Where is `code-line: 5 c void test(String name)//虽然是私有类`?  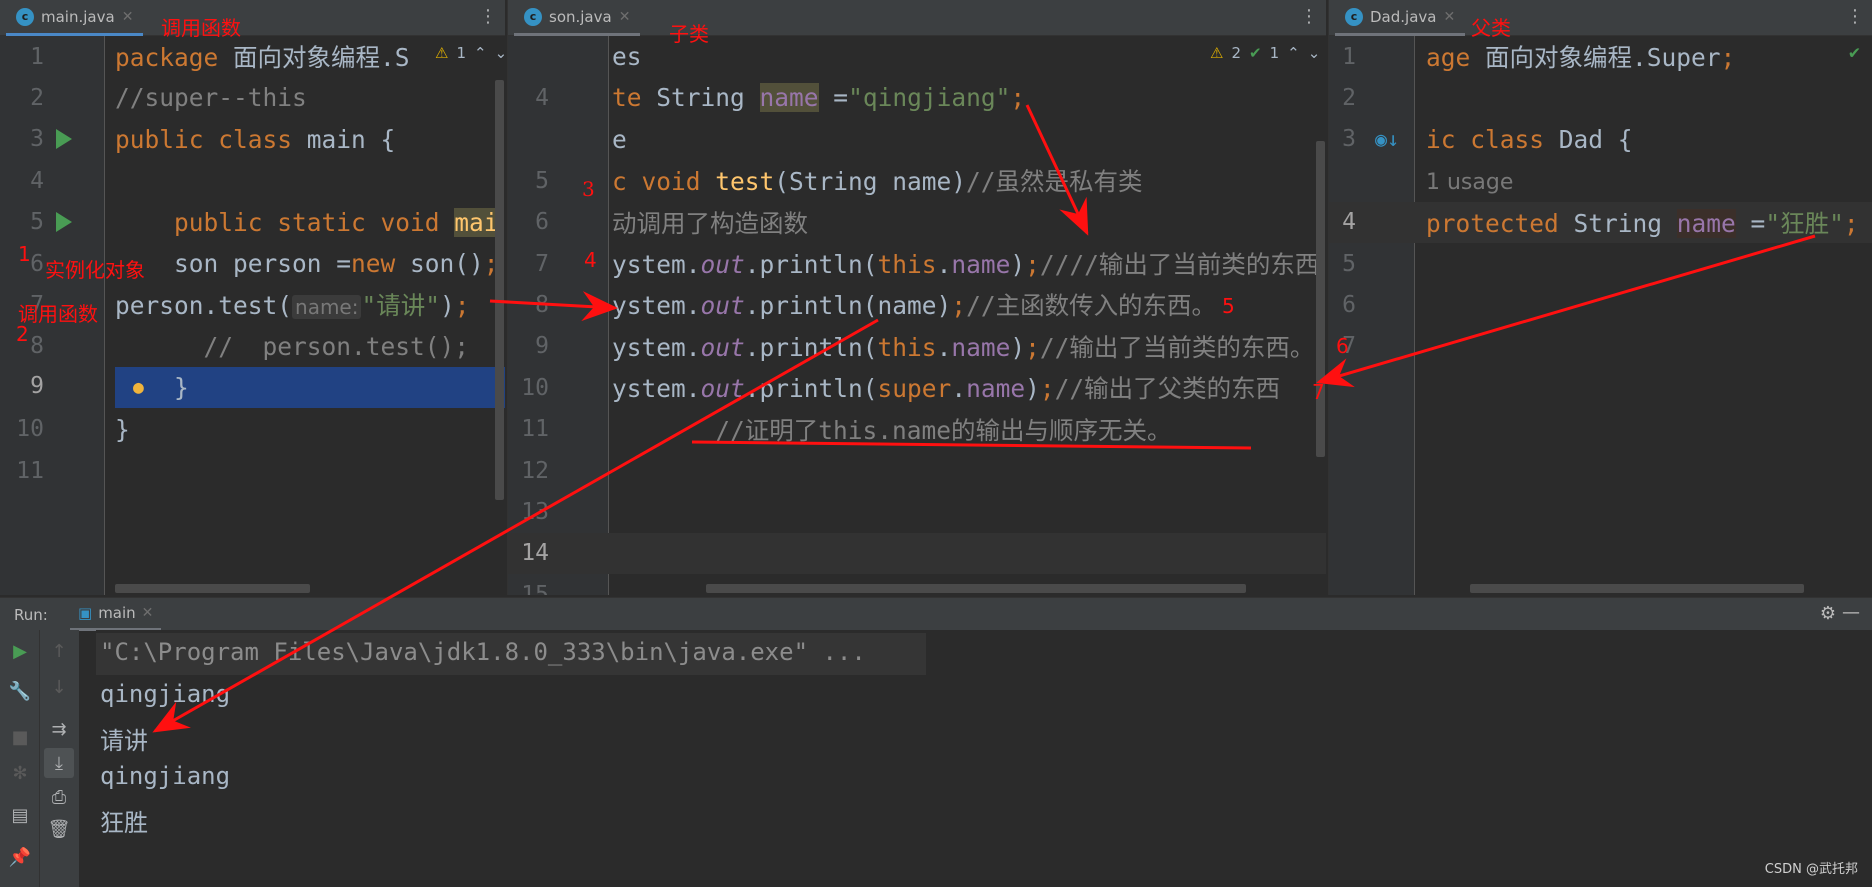 code-line: 5 c void test(String name)//虽然是私有类 is located at coordinates (917, 180).